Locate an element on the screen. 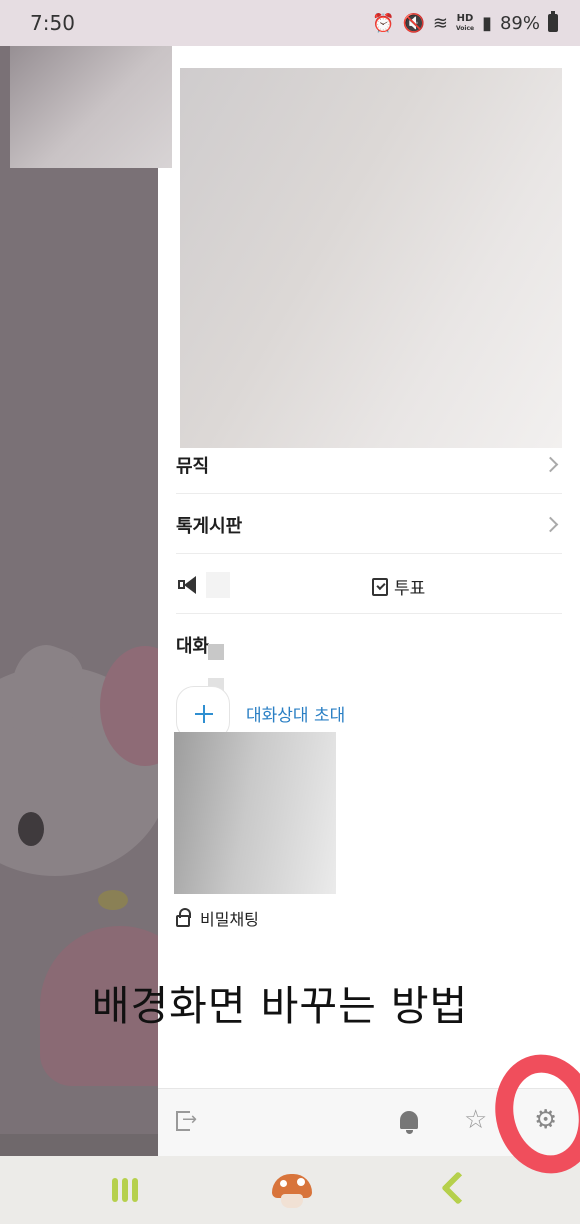 The height and width of the screenshot is (1224, 580). star-icon: ☆ is located at coordinates (475, 1120).